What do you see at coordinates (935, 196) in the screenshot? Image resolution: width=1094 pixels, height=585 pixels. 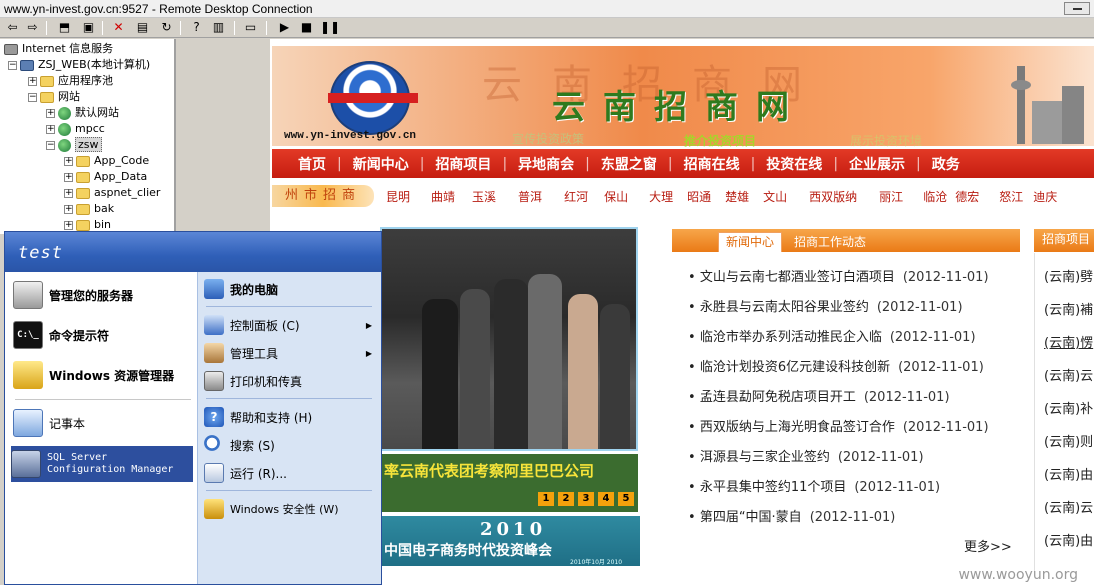 I see `city-link: 临沧` at bounding box center [935, 196].